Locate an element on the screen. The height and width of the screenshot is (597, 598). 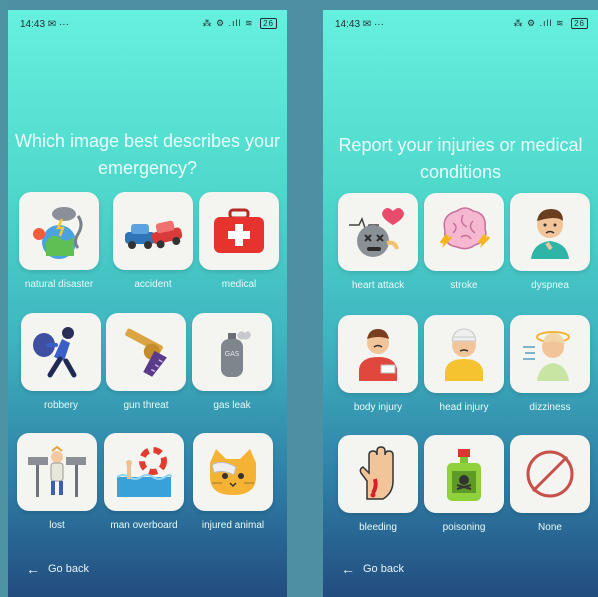
option-injured-animal: injured animal is located at coordinates (233, 482).